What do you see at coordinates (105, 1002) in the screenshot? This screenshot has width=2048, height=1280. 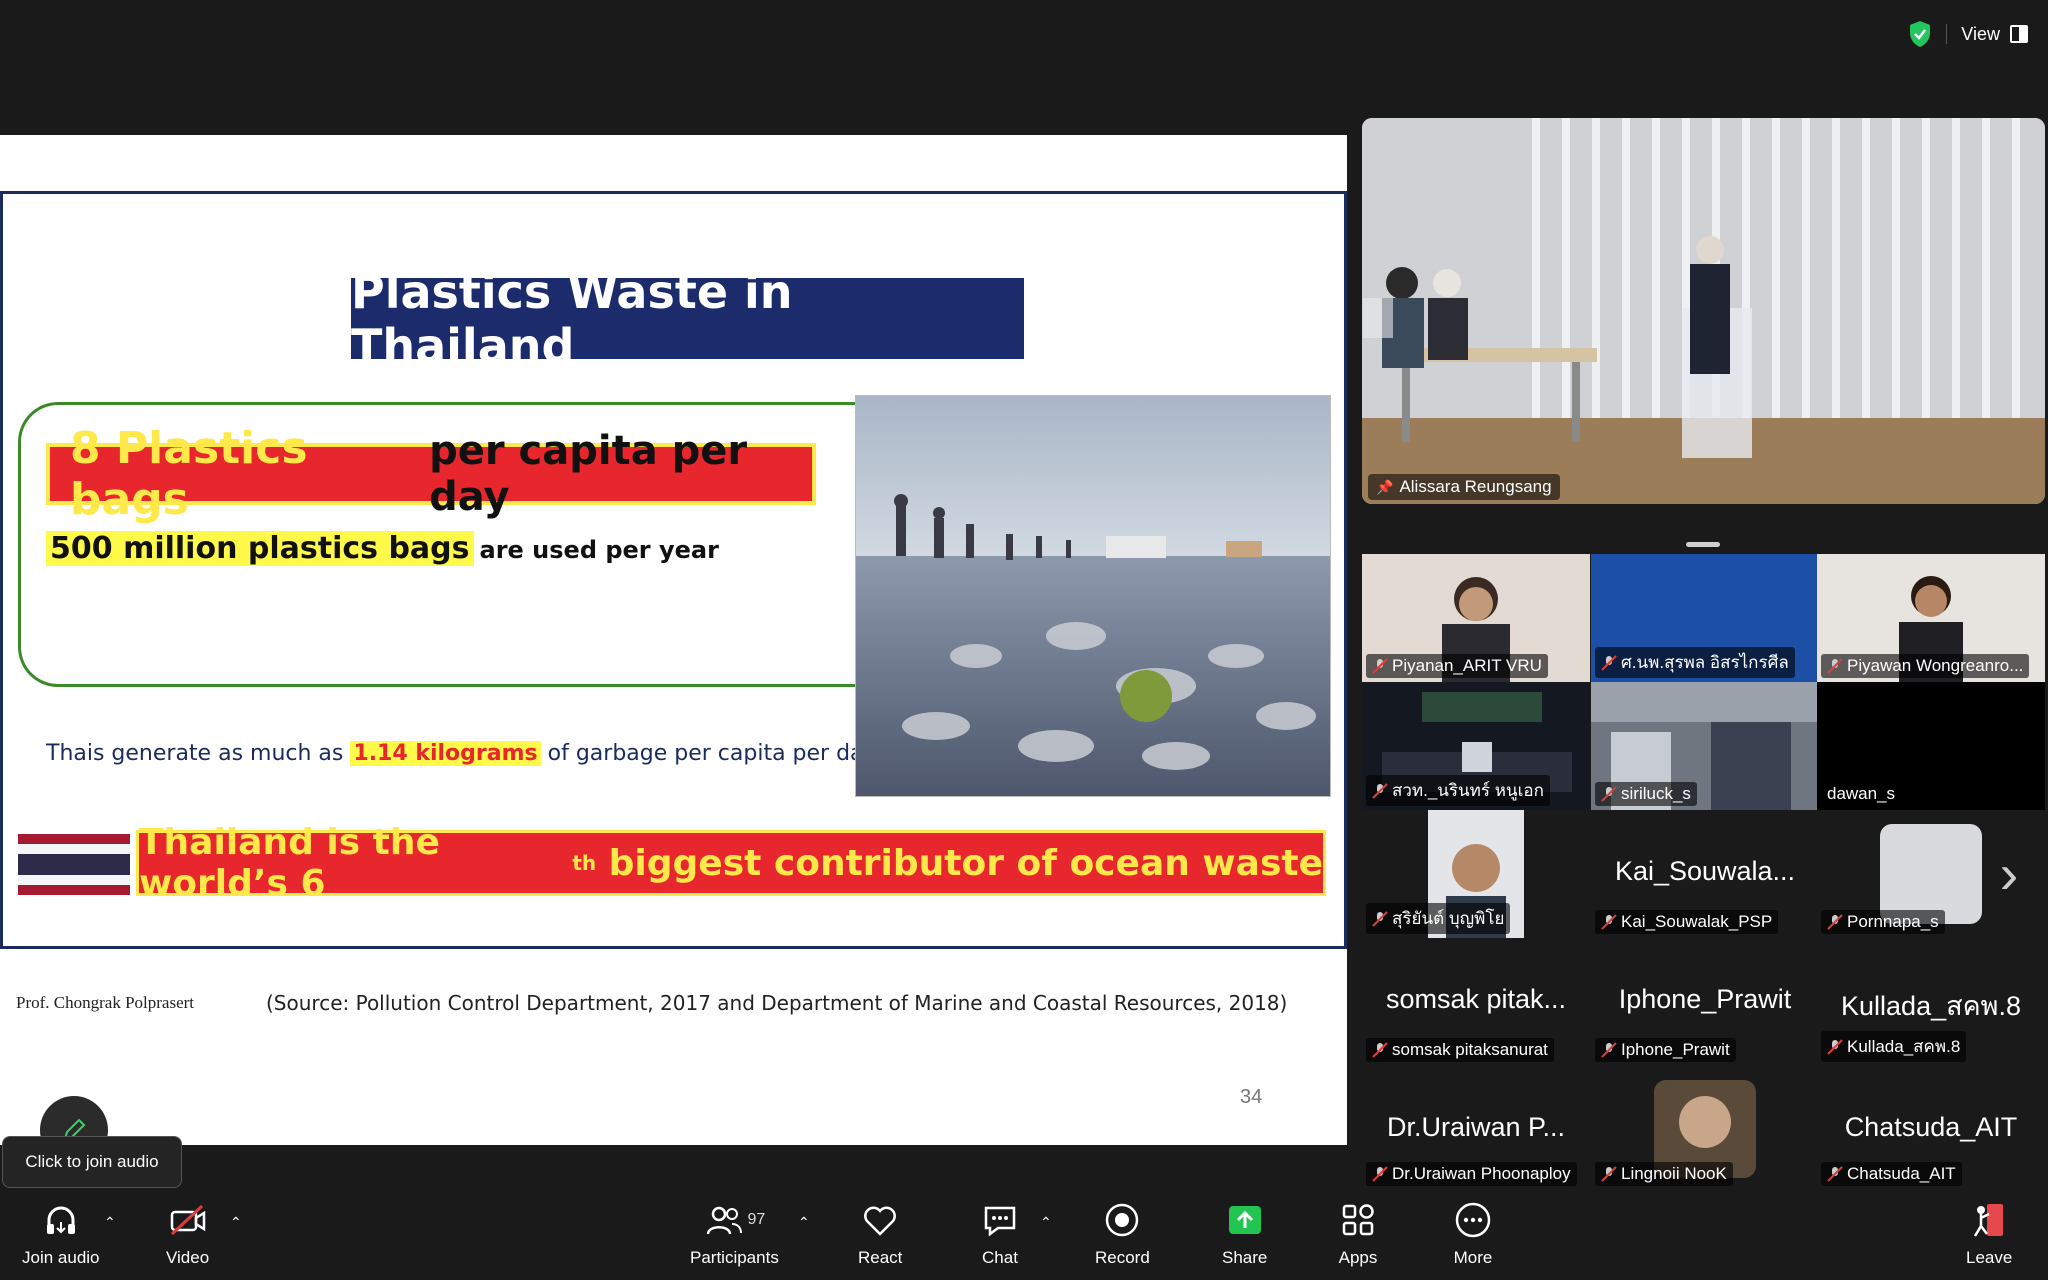 I see `slide-author: Prof. Chongrak Polprasert` at bounding box center [105, 1002].